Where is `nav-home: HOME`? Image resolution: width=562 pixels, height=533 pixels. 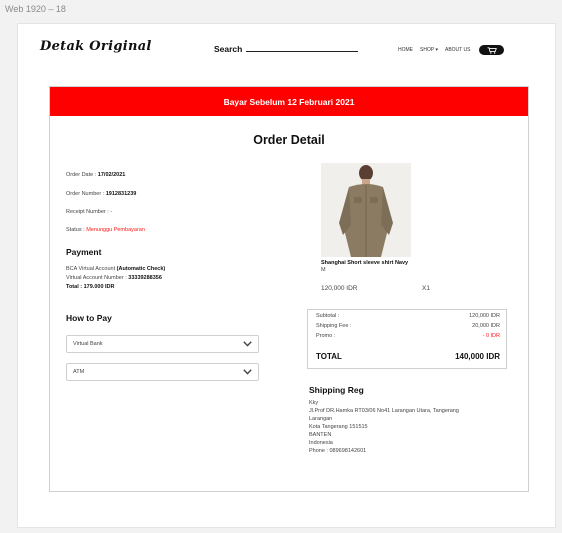
nav-home: HOME is located at coordinates (405, 50).